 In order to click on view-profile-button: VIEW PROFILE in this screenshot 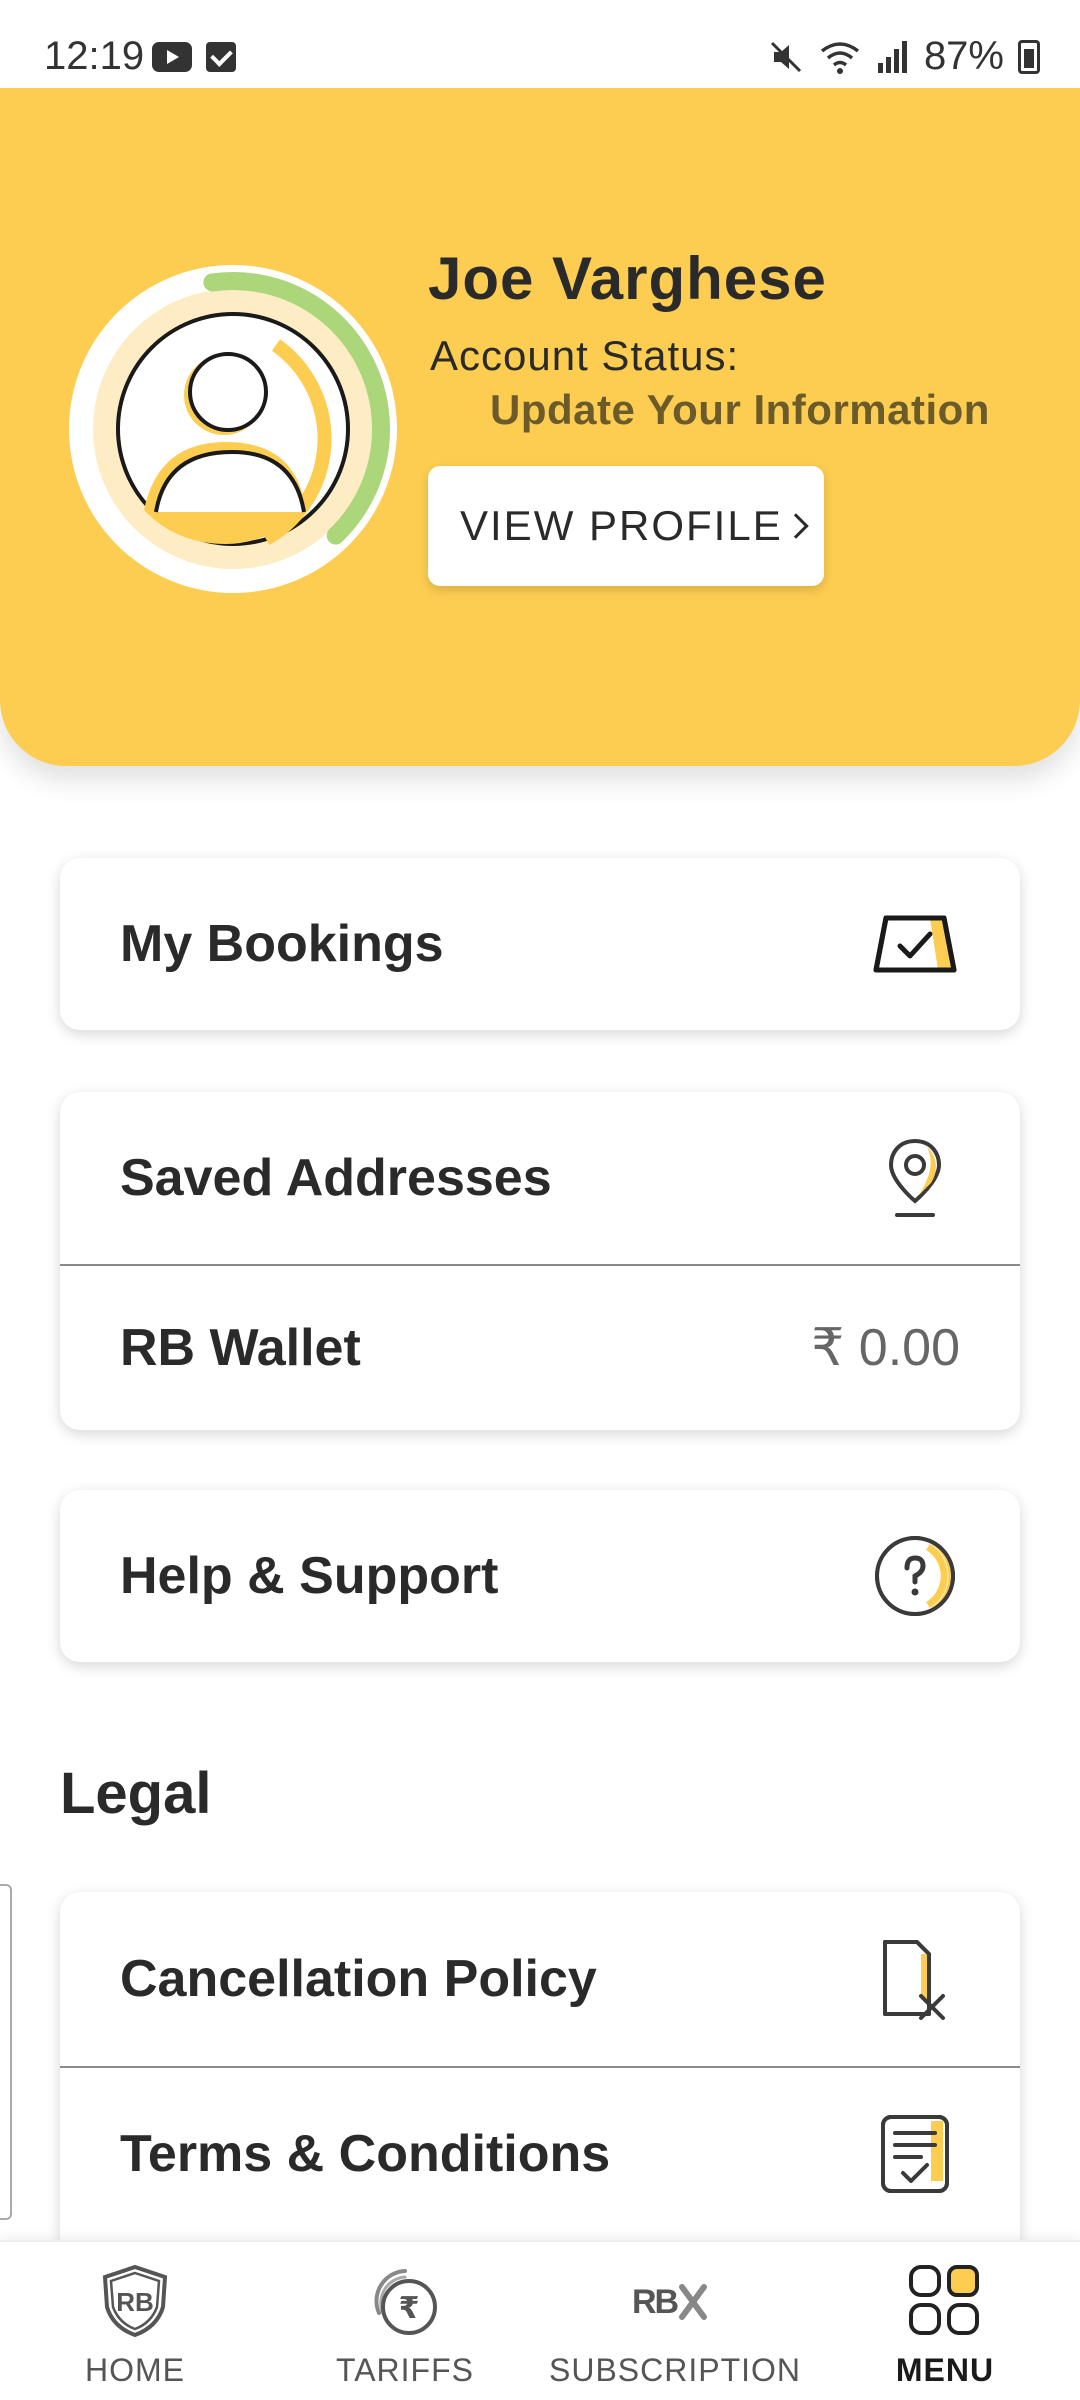, I will do `click(626, 526)`.